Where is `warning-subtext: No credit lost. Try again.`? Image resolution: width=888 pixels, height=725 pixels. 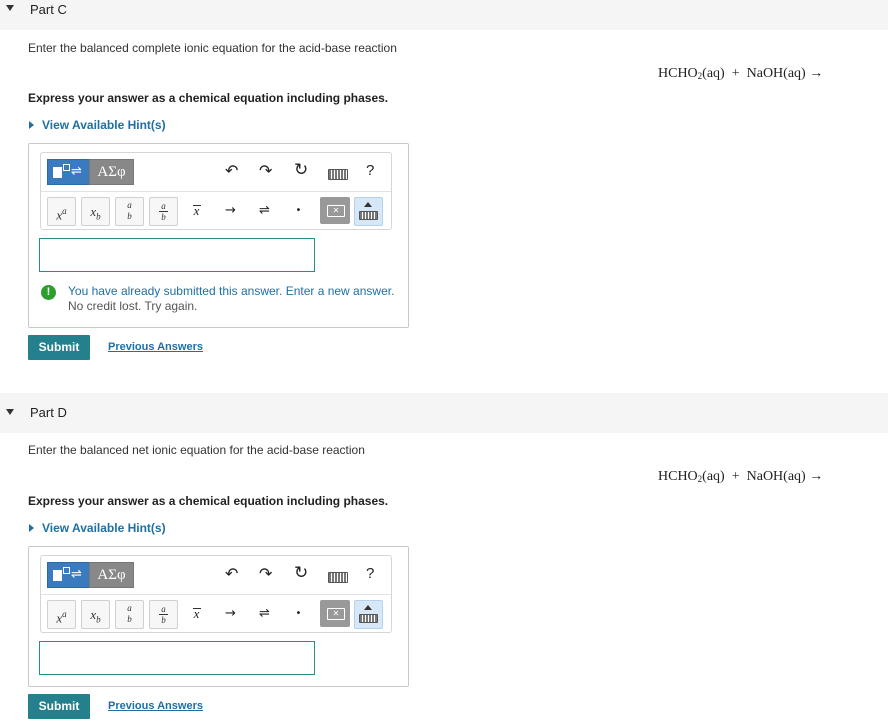 warning-subtext: No credit lost. Try again. is located at coordinates (133, 306).